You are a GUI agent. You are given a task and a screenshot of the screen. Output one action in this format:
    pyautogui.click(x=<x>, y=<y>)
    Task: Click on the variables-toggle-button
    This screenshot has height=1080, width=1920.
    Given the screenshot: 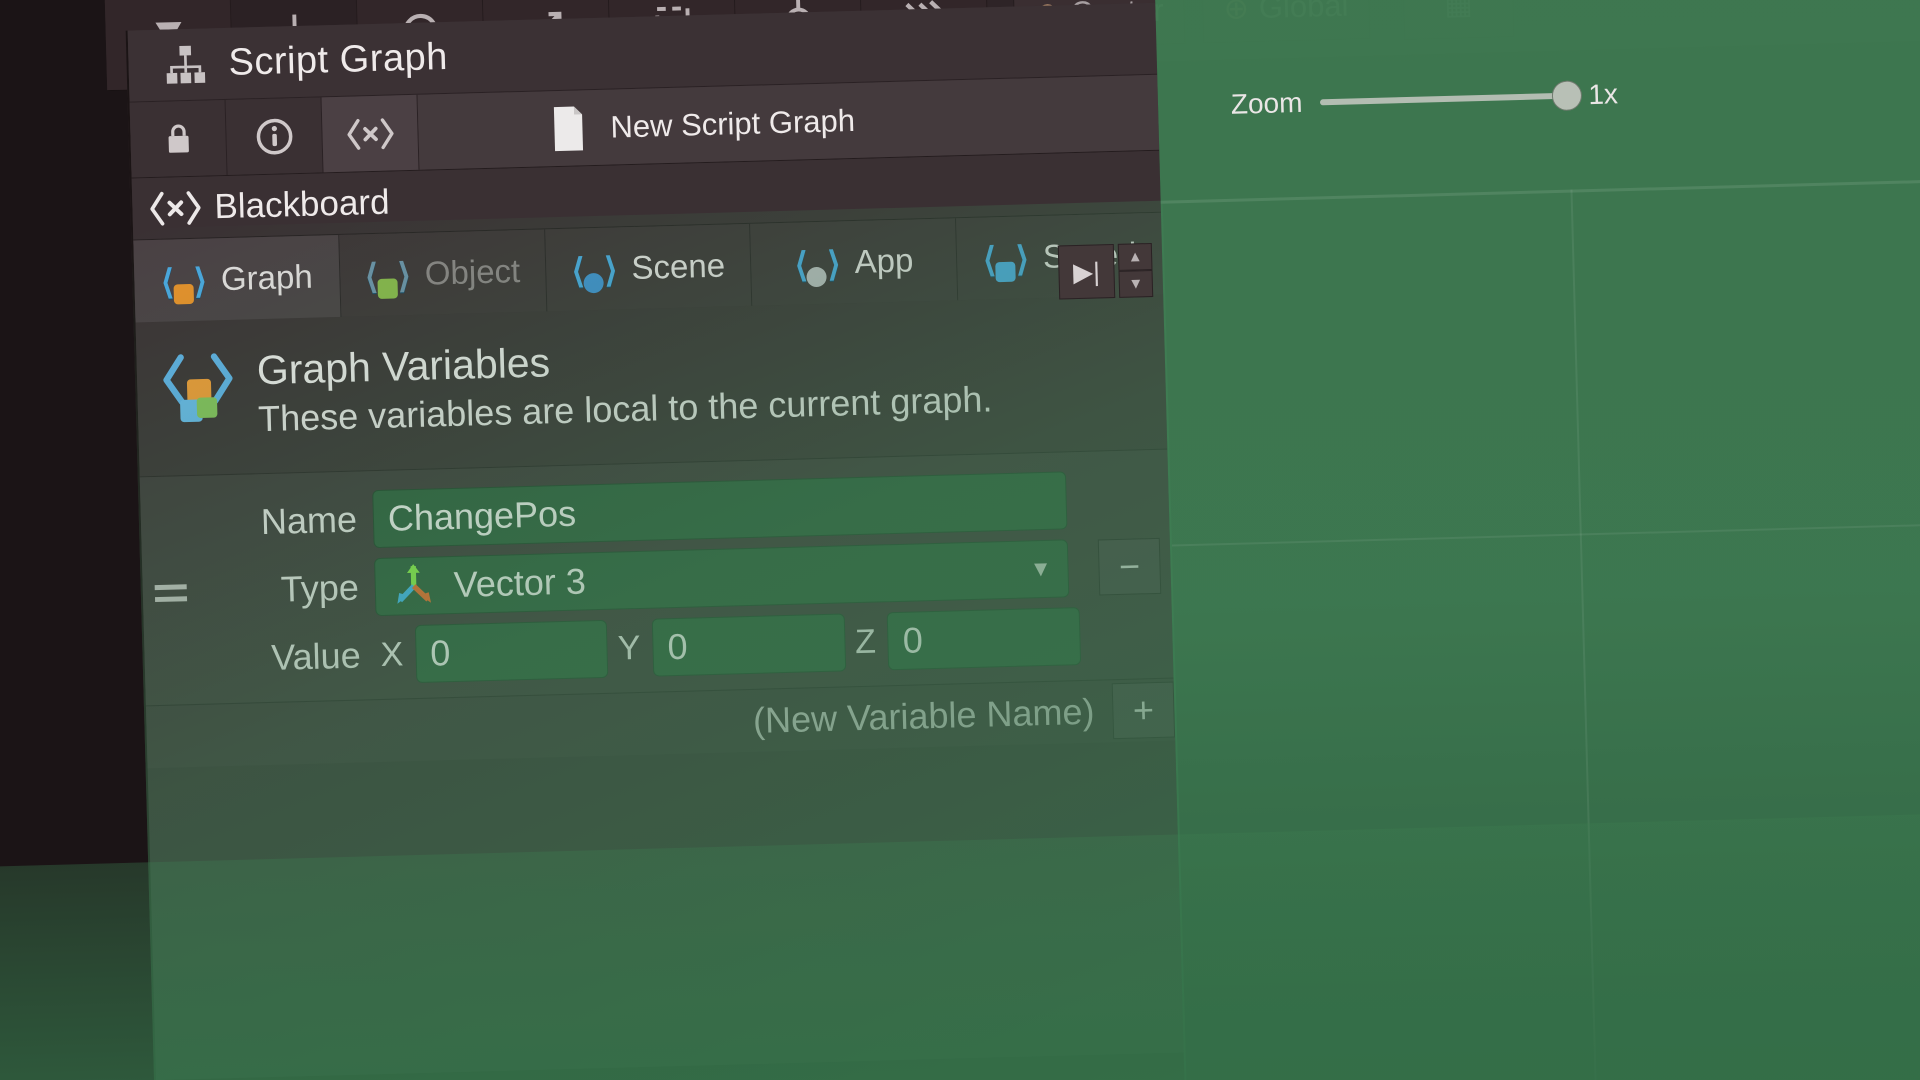 What is the action you would take?
    pyautogui.click(x=370, y=133)
    